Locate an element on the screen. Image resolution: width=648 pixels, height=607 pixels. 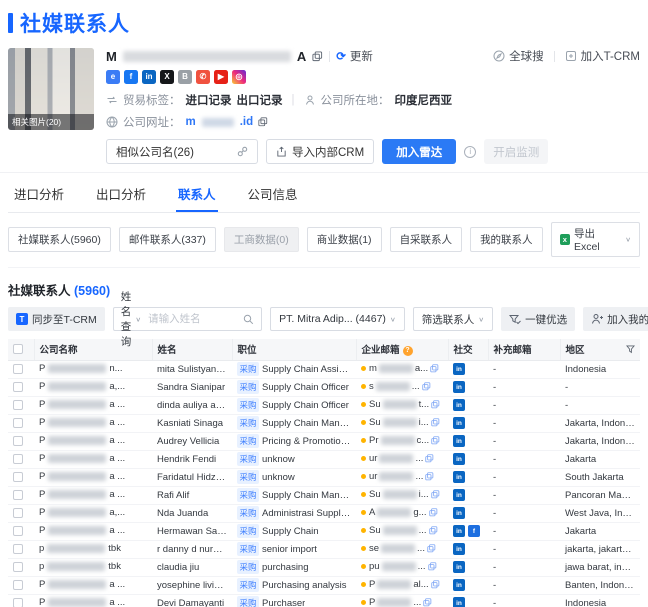
similar-companies-button: 相似公司名(26) is located at coordinates (182, 151).